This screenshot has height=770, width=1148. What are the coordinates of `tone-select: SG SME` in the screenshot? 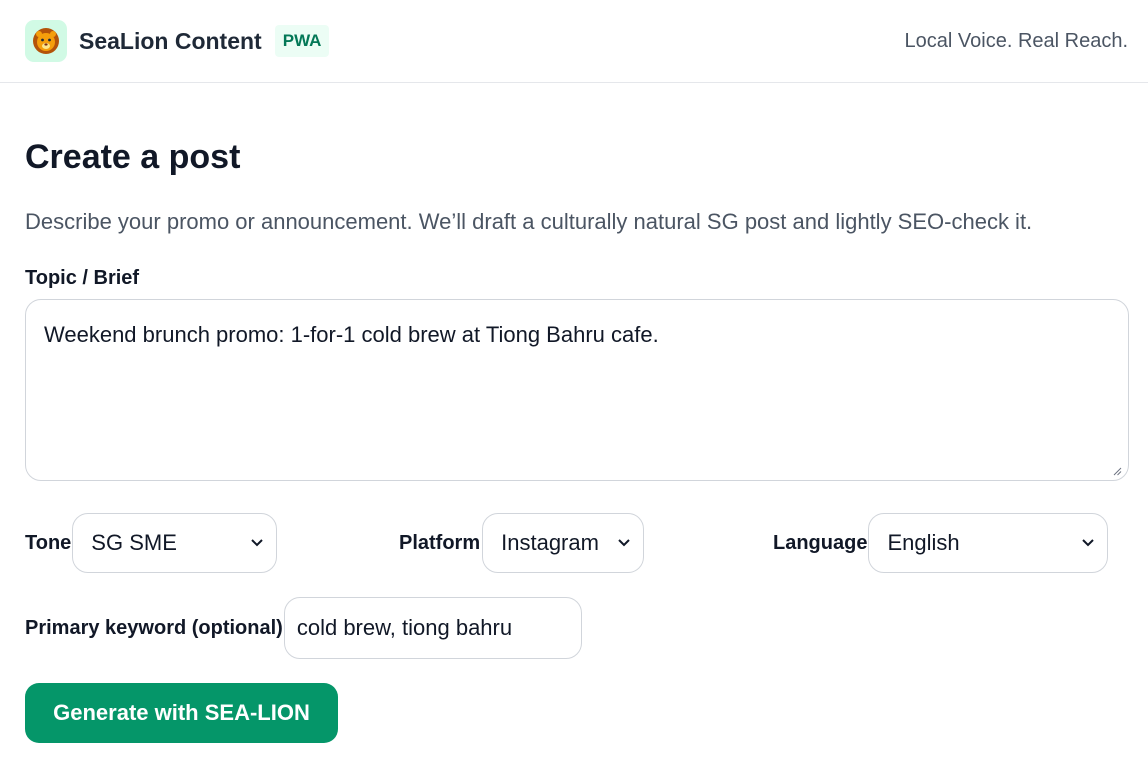 It's located at (175, 543).